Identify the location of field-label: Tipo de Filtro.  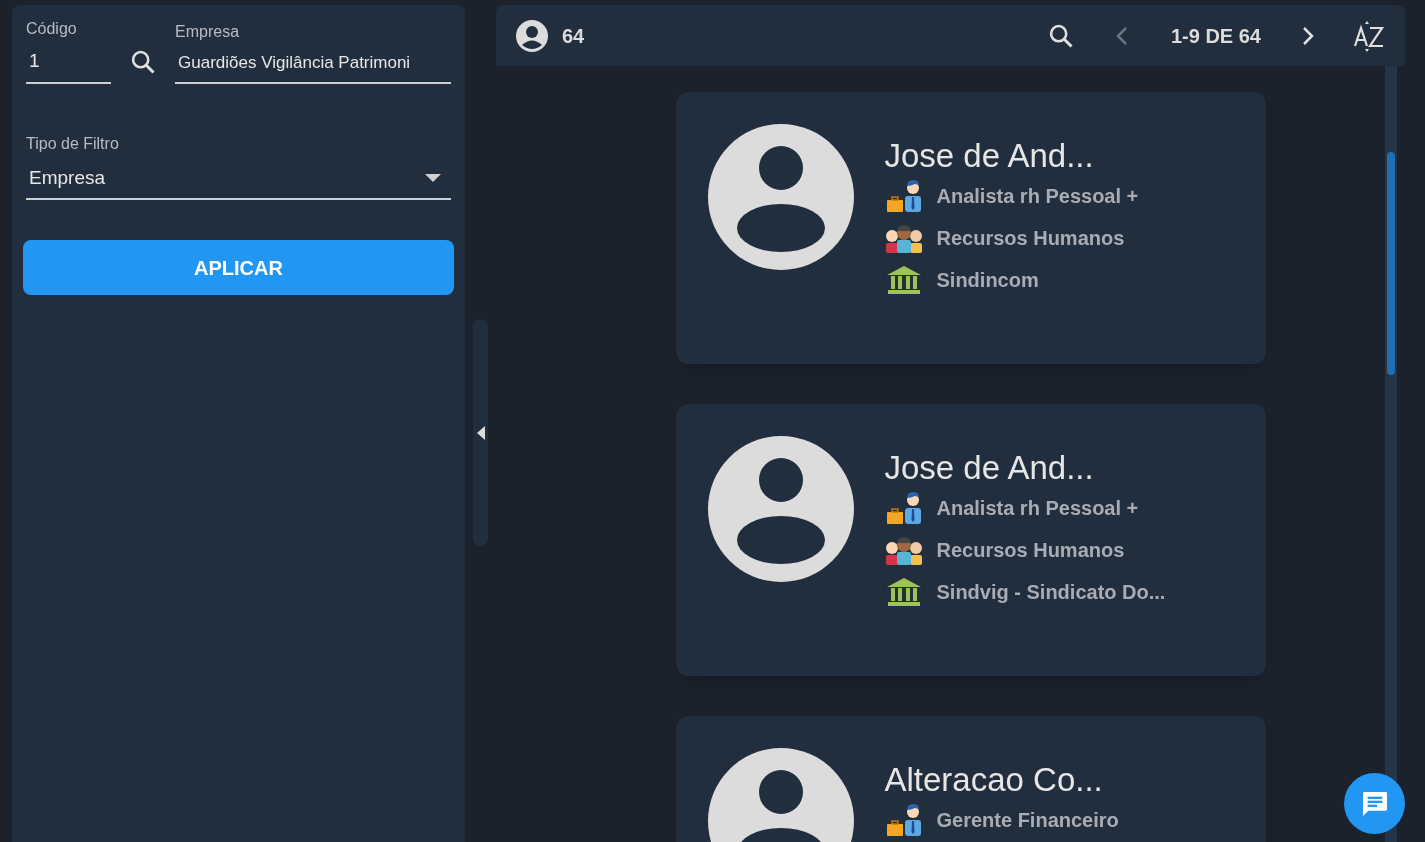
(73, 143).